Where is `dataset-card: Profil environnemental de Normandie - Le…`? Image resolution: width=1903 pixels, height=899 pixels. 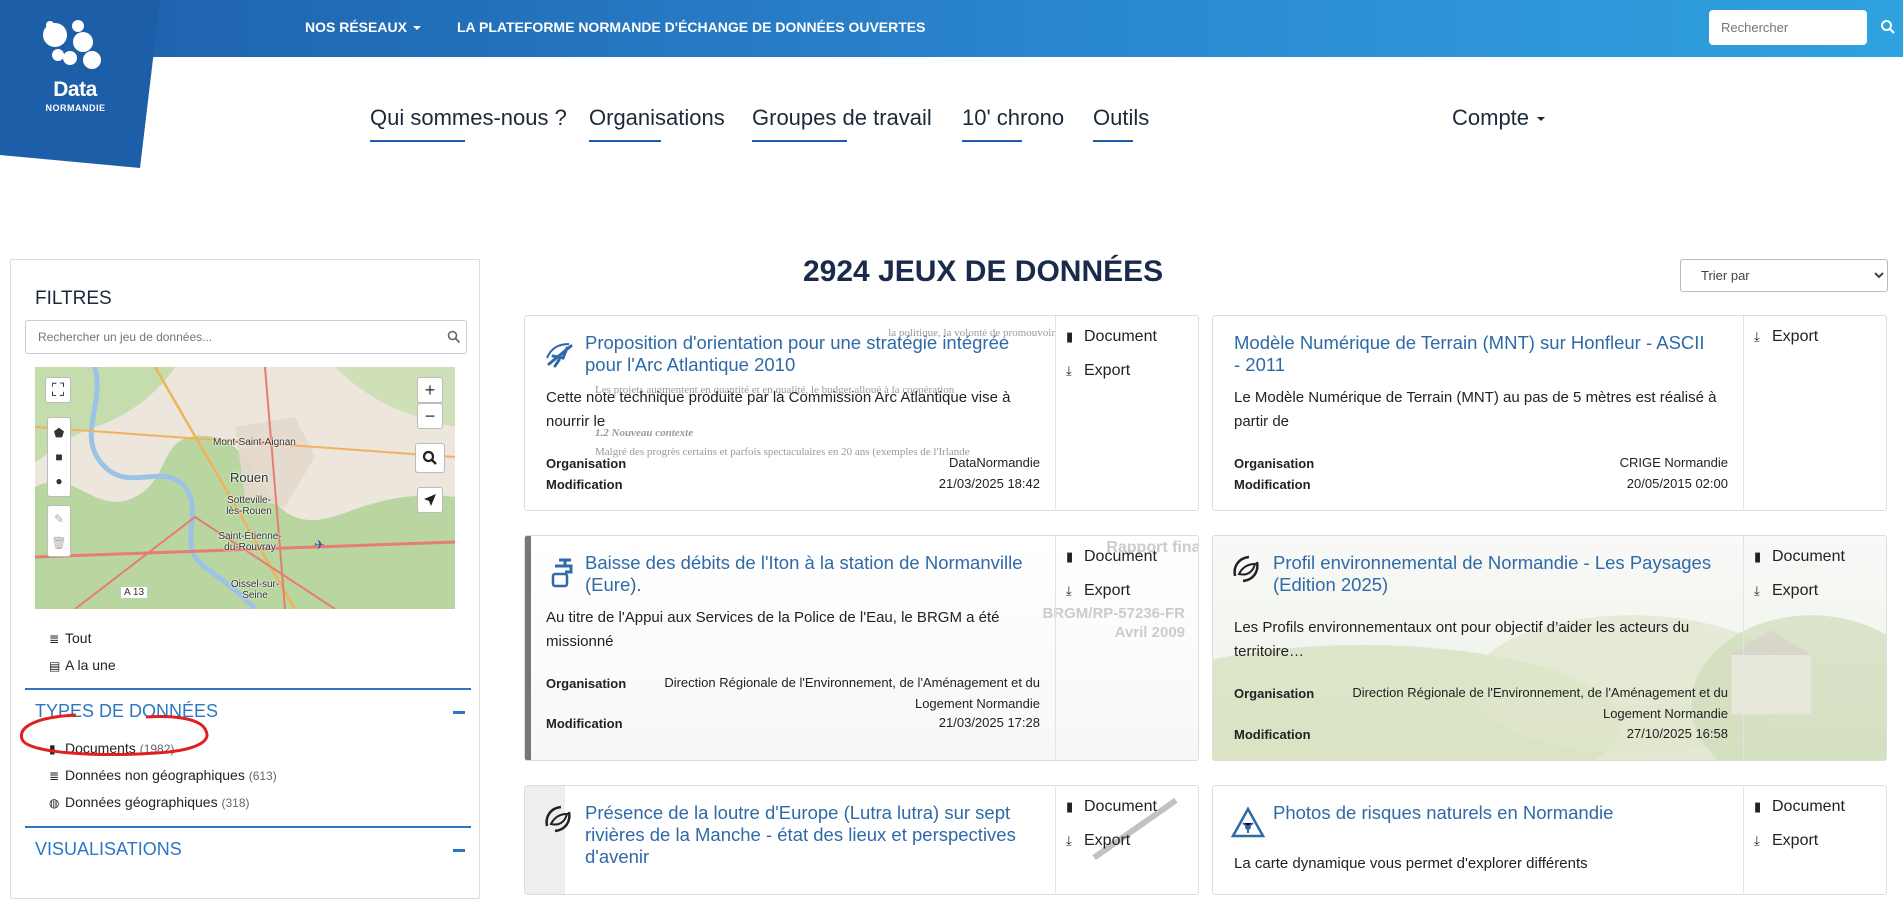 dataset-card: Profil environnemental de Normandie - Le… is located at coordinates (1549, 648).